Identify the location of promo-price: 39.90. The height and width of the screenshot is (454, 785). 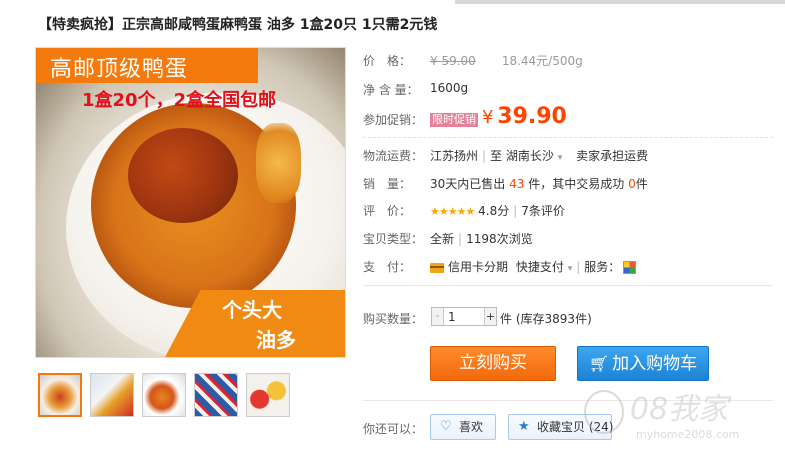
(532, 116).